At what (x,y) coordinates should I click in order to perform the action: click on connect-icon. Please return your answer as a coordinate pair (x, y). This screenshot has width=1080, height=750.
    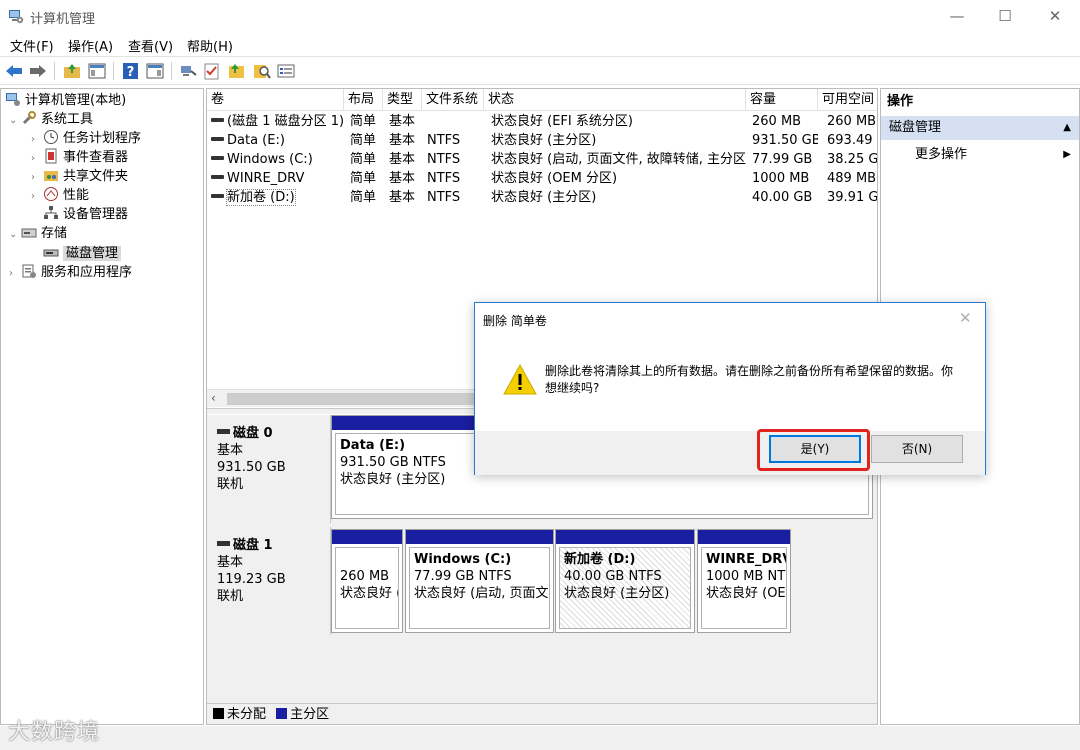
    Looking at the image, I should click on (188, 71).